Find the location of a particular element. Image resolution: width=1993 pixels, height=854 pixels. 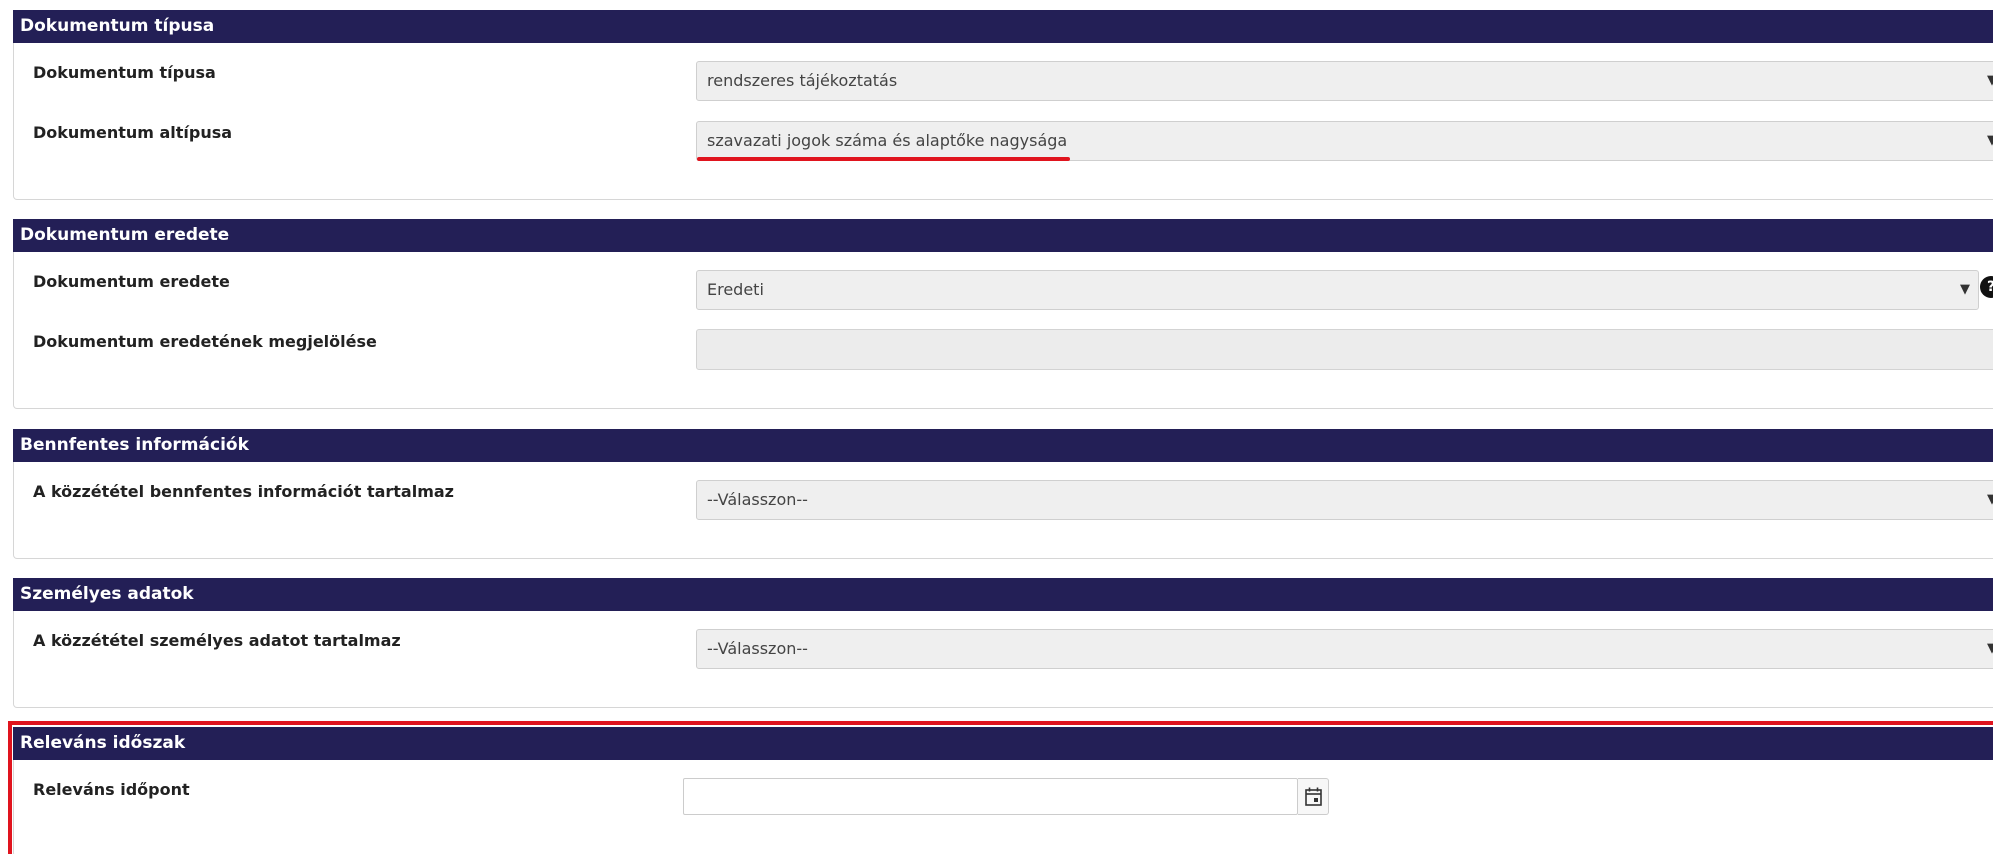

section-header: Személyes adatok is located at coordinates (1003, 594).